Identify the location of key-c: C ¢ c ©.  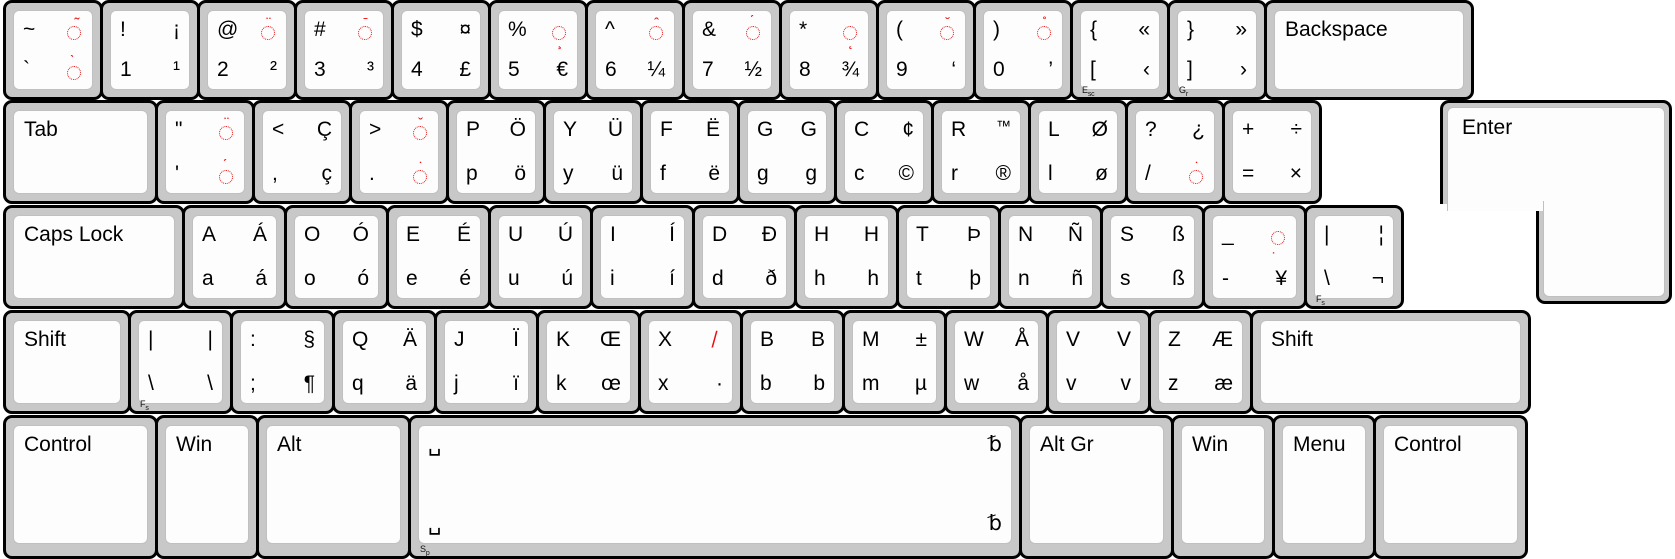
(884, 152).